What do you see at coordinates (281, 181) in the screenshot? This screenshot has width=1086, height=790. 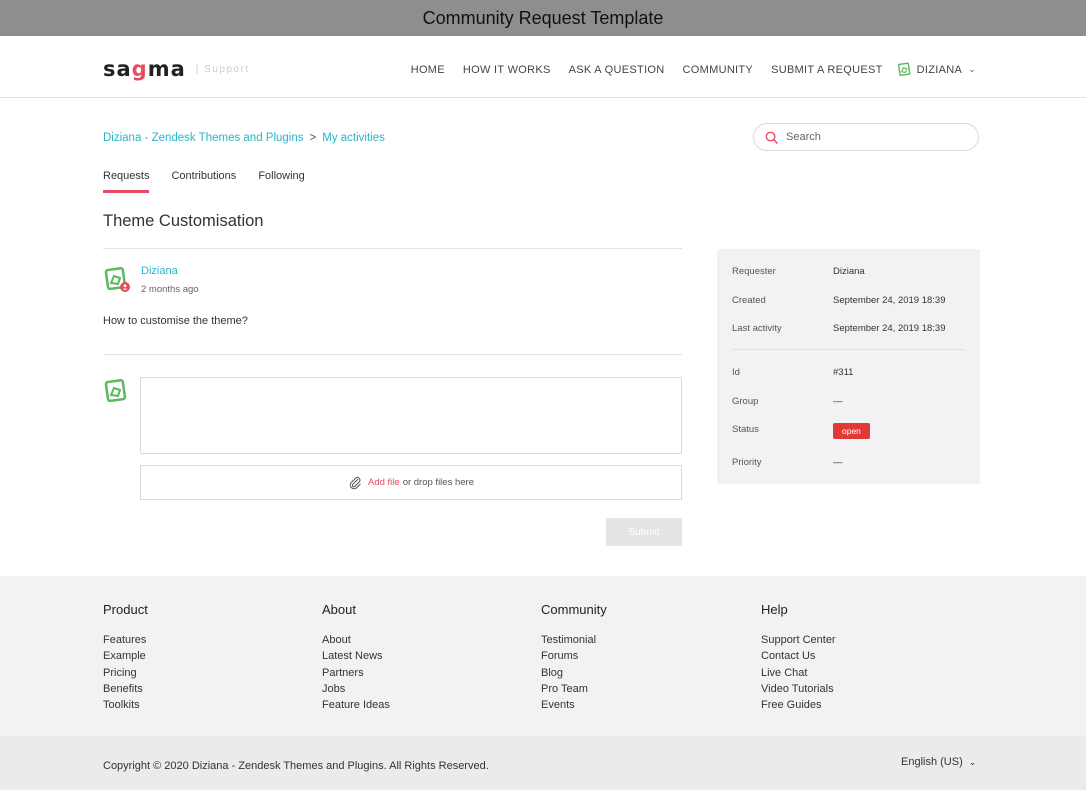 I see `tab-following: Following` at bounding box center [281, 181].